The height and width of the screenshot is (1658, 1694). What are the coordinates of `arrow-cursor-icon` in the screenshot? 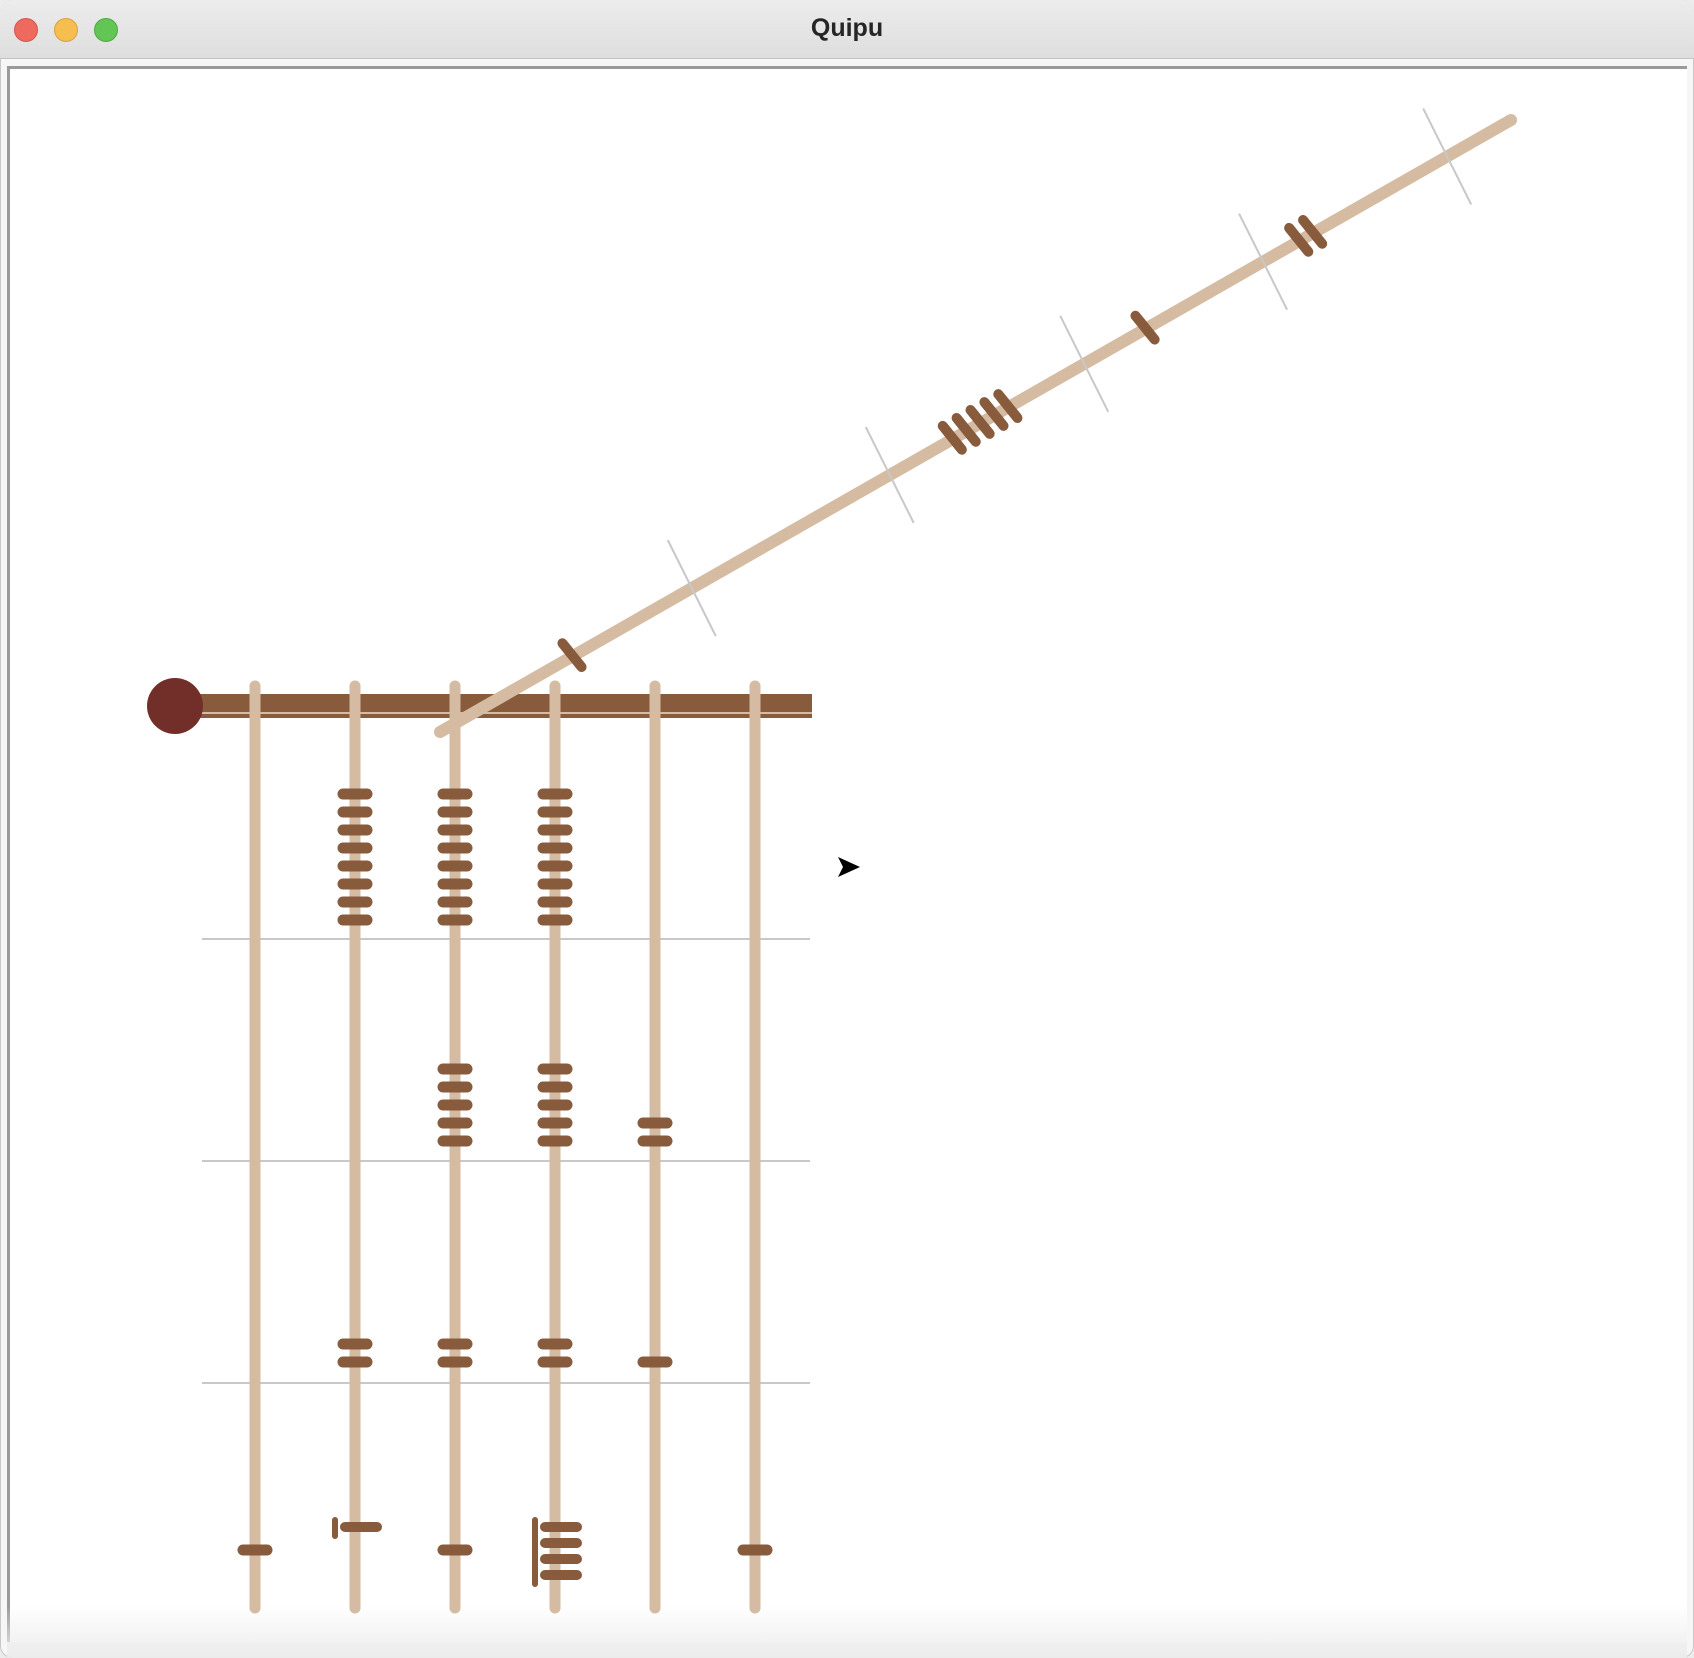 It's located at (849, 867).